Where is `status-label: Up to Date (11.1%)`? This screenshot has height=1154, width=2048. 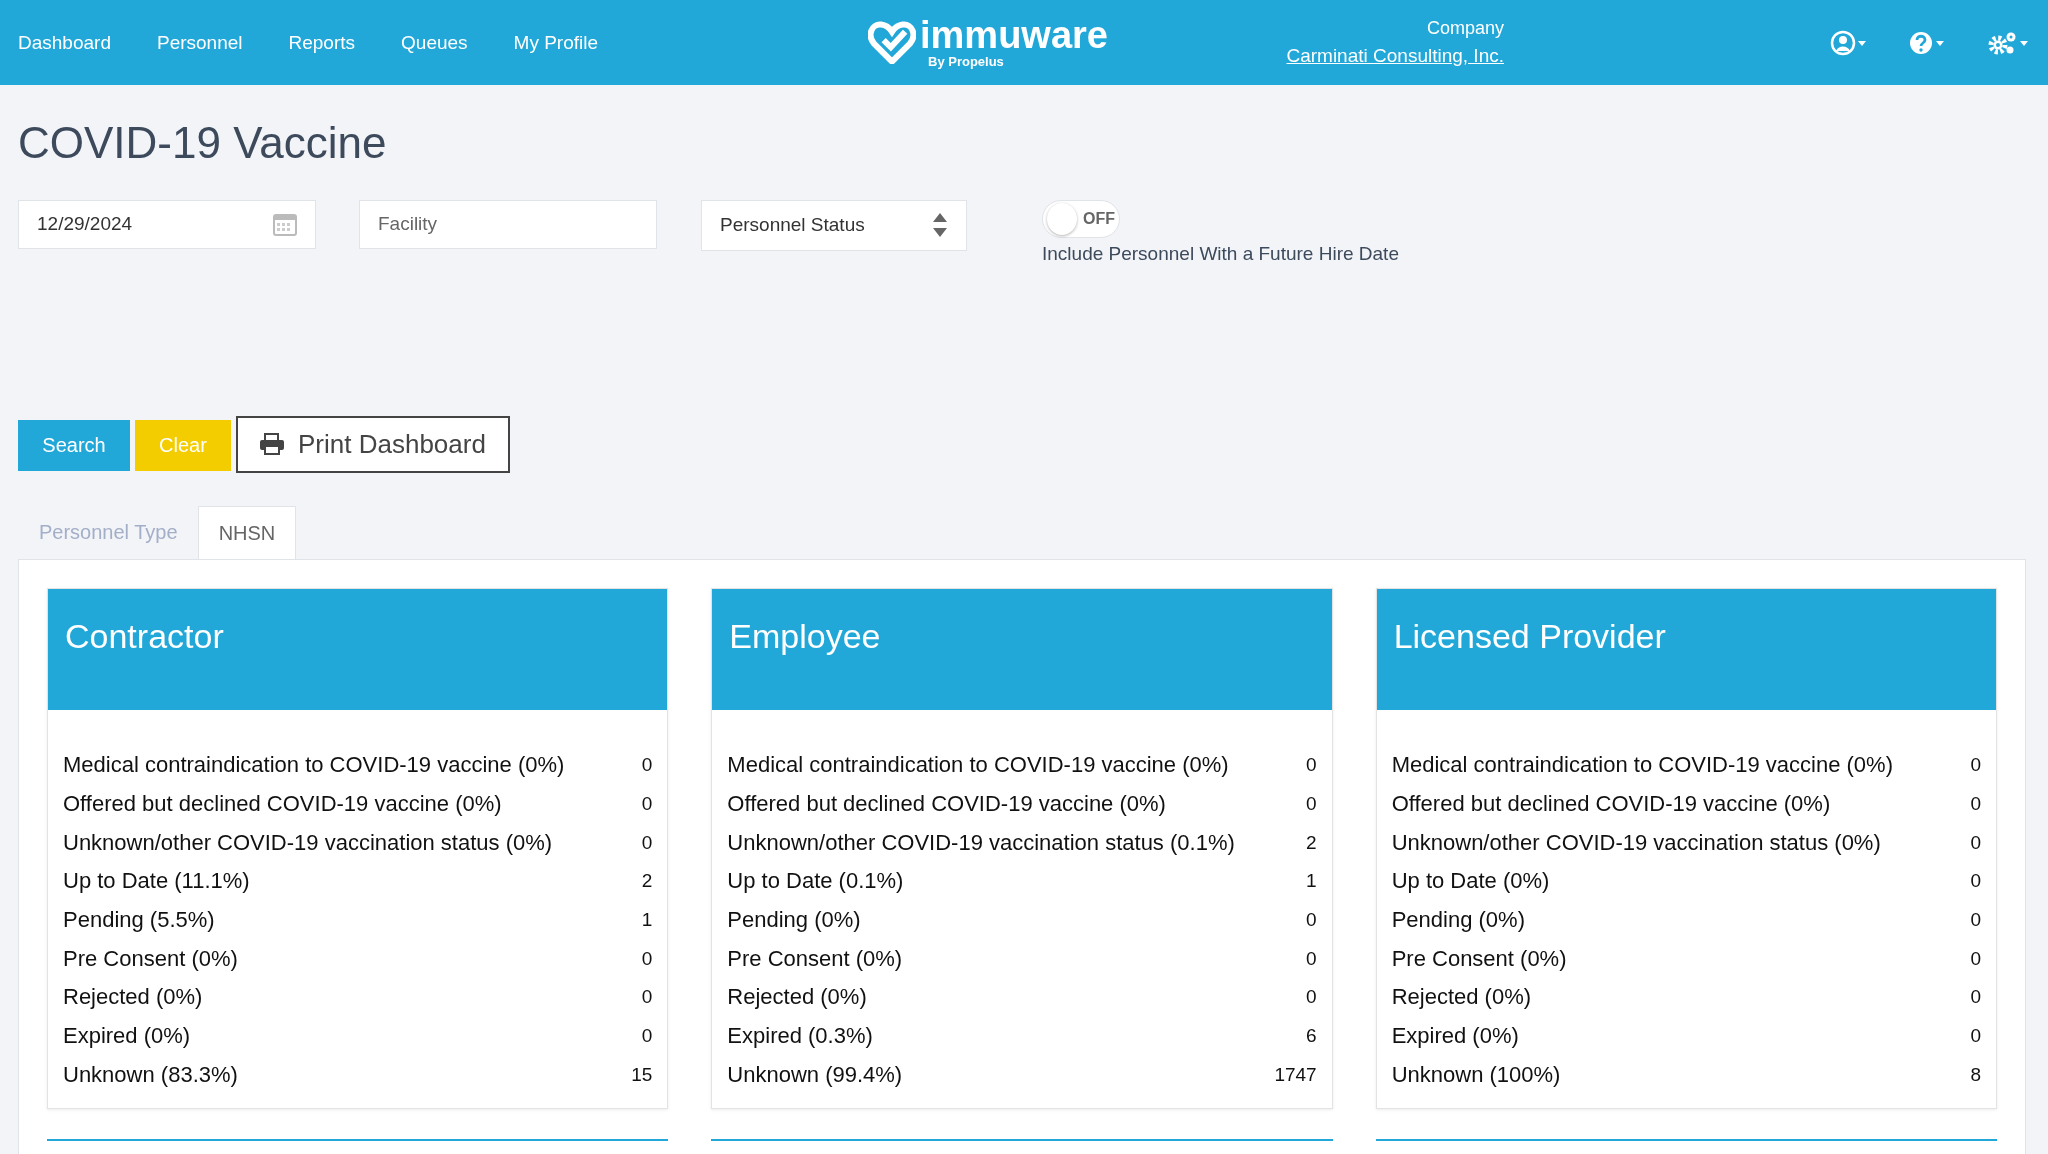
status-label: Up to Date (11.1%) is located at coordinates (156, 881).